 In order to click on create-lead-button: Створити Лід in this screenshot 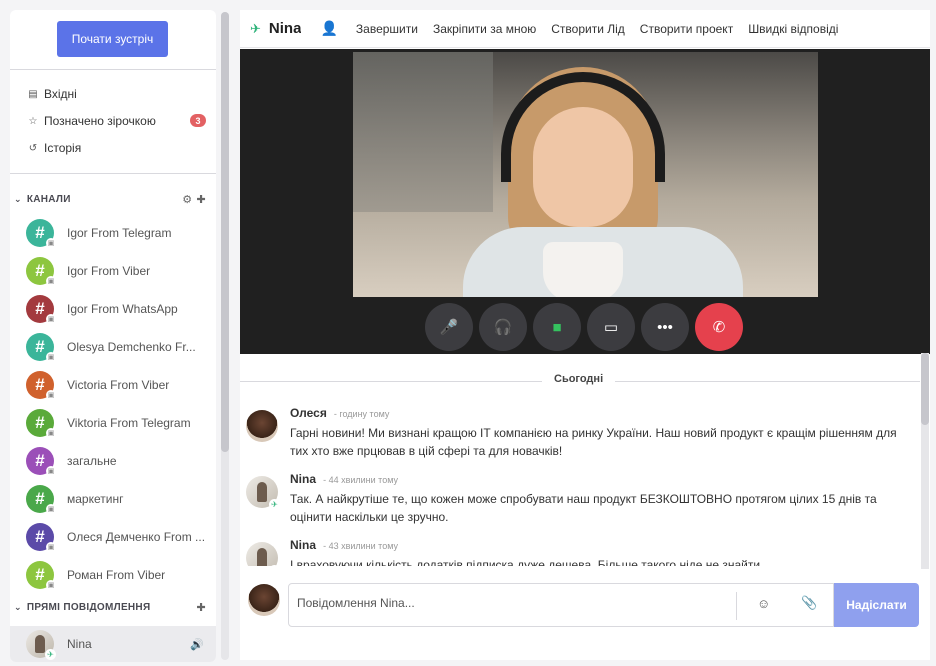, I will do `click(588, 29)`.